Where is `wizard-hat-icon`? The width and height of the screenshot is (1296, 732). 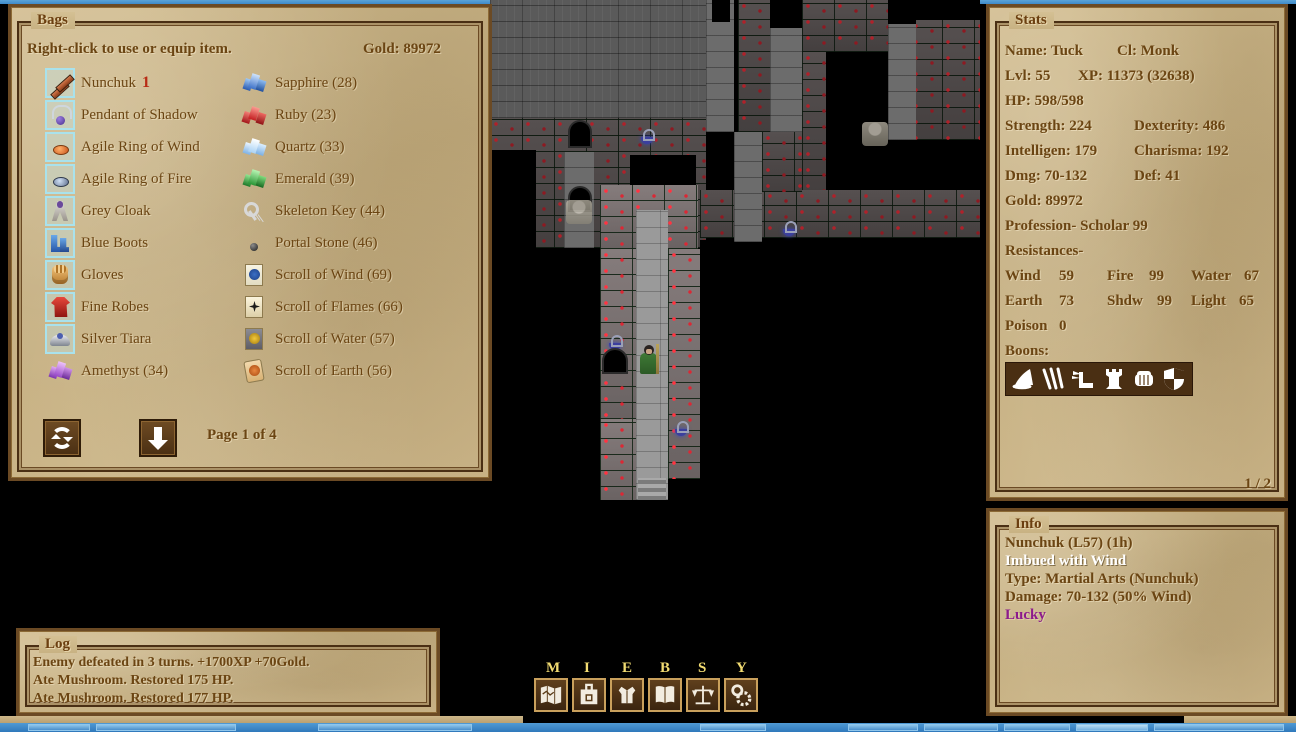
wizard-hat-icon is located at coordinates (1024, 379).